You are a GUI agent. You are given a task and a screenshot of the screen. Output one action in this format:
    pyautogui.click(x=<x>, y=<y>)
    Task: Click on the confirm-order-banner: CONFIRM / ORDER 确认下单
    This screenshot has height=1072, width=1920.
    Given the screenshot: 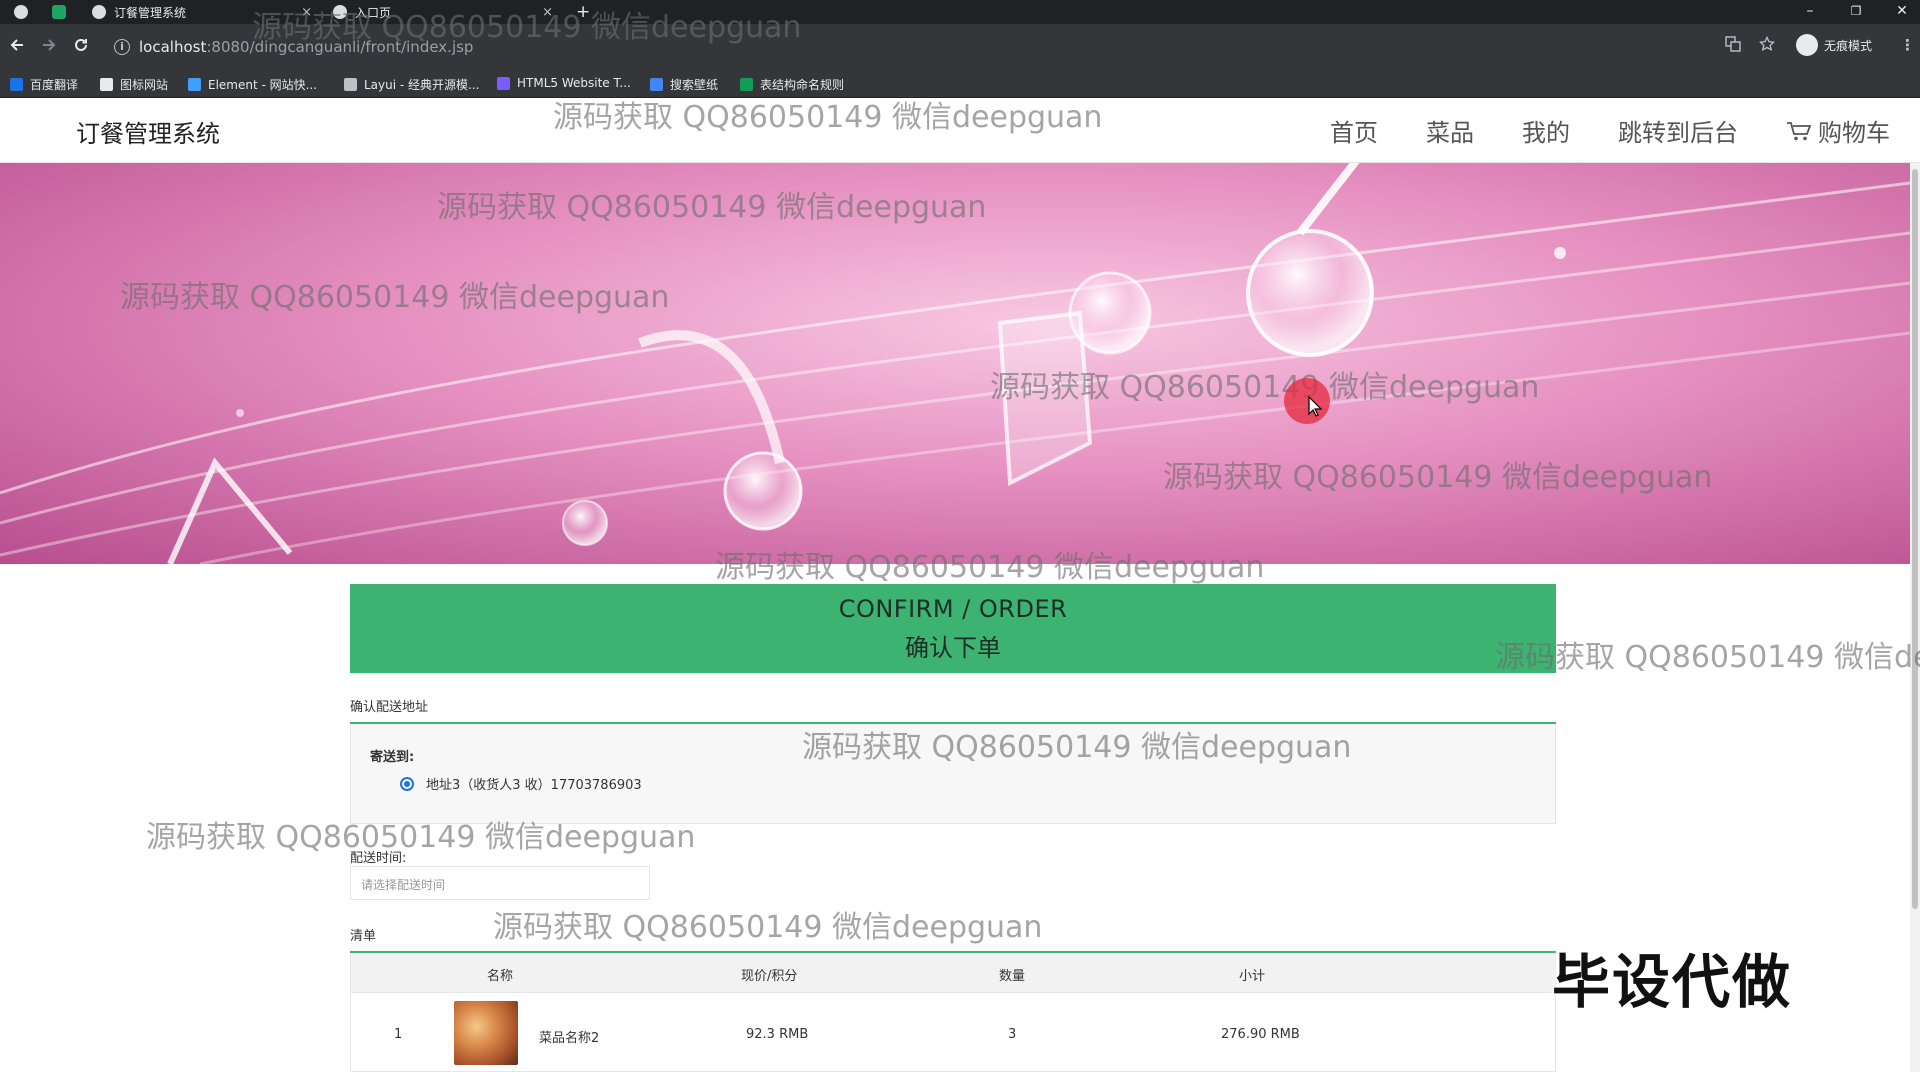 What is the action you would take?
    pyautogui.click(x=953, y=628)
    